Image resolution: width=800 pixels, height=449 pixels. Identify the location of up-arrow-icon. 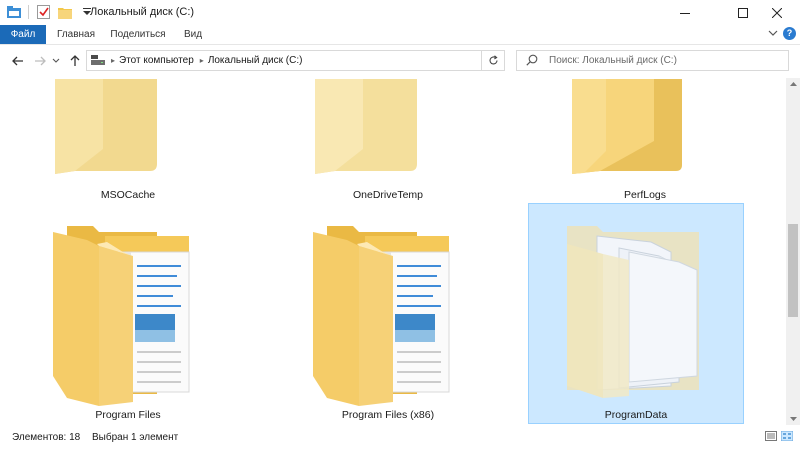
(75, 60).